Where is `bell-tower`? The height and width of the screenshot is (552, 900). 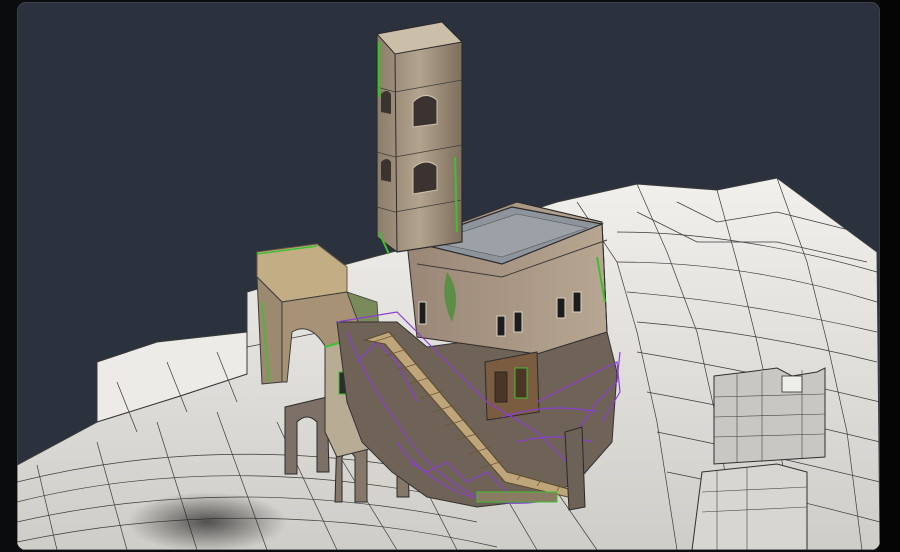
bell-tower is located at coordinates (420, 138).